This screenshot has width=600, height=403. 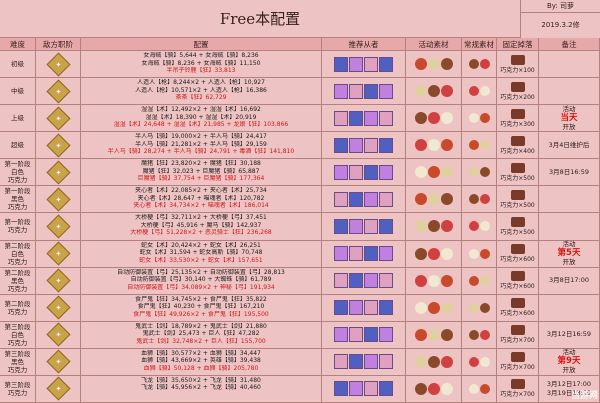 I want to click on enemy-wave-line: 自动防御装置【弓】25,135×2 + 自动防御装置【弓】28,813, so click(x=201, y=272).